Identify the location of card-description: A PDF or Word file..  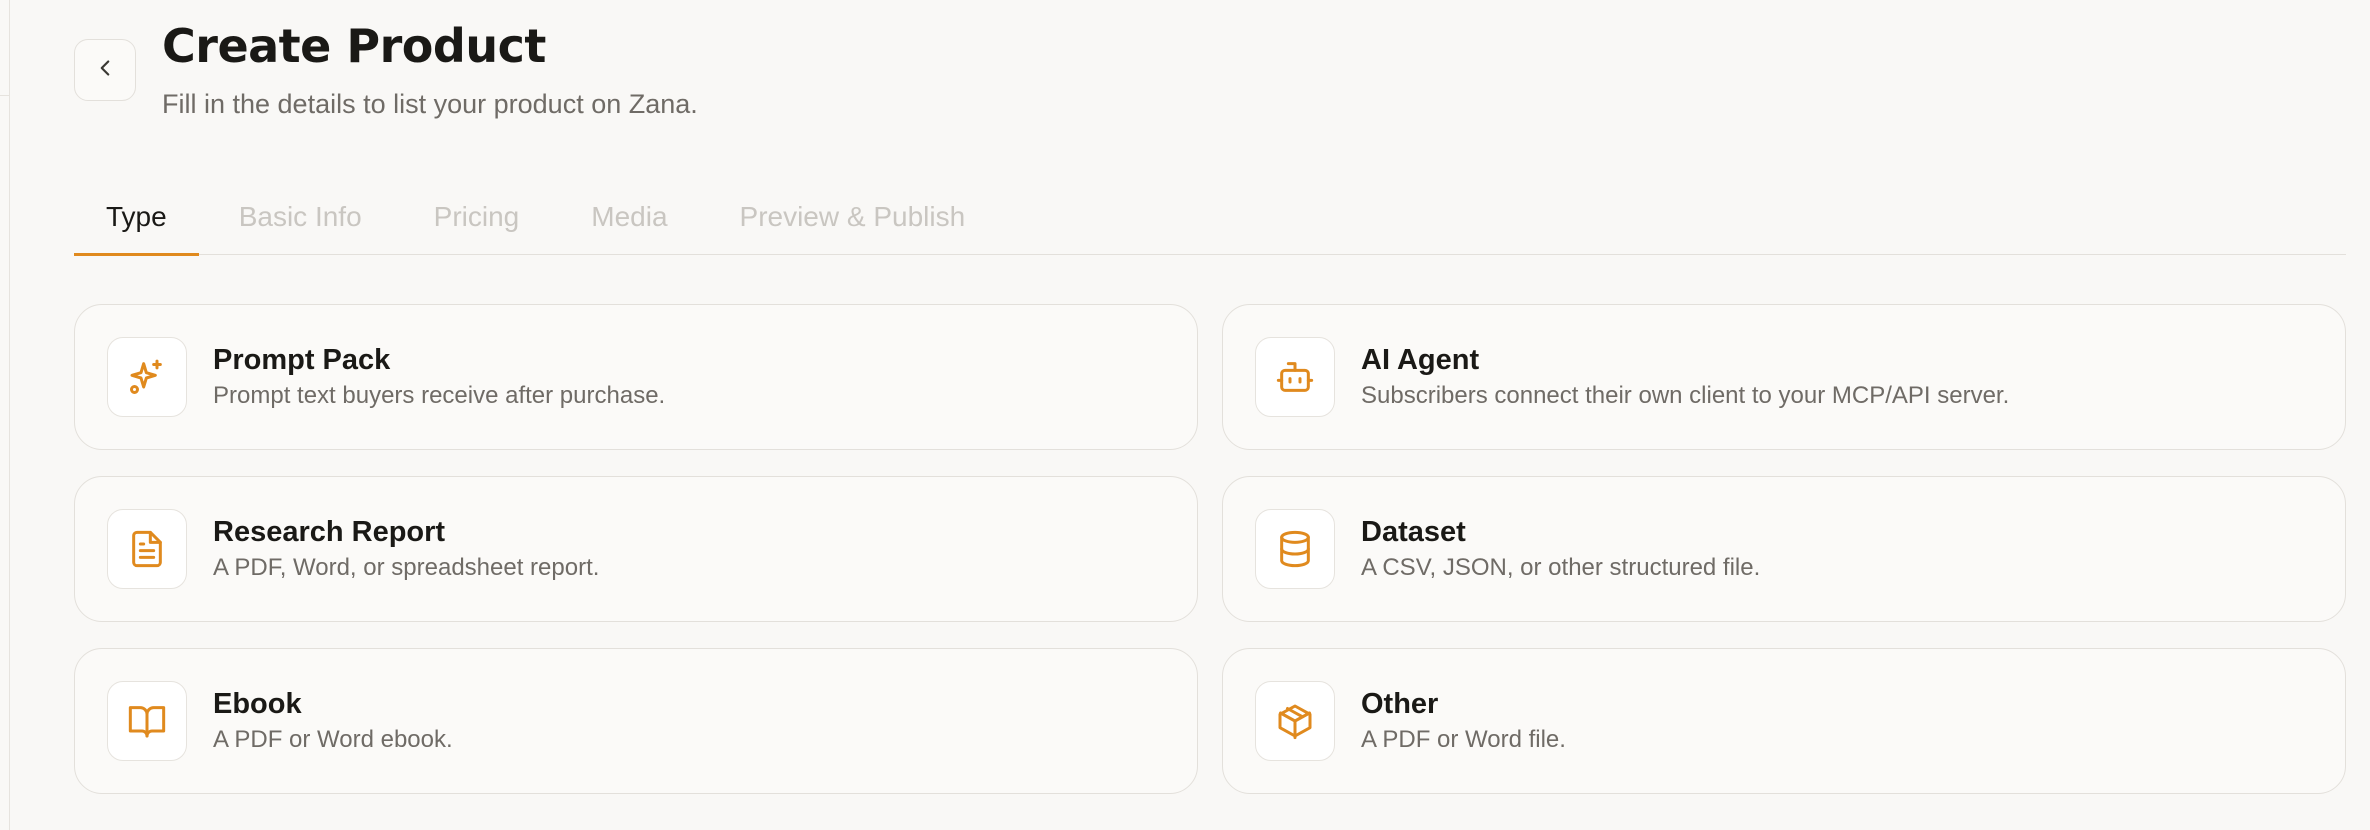
(1463, 739).